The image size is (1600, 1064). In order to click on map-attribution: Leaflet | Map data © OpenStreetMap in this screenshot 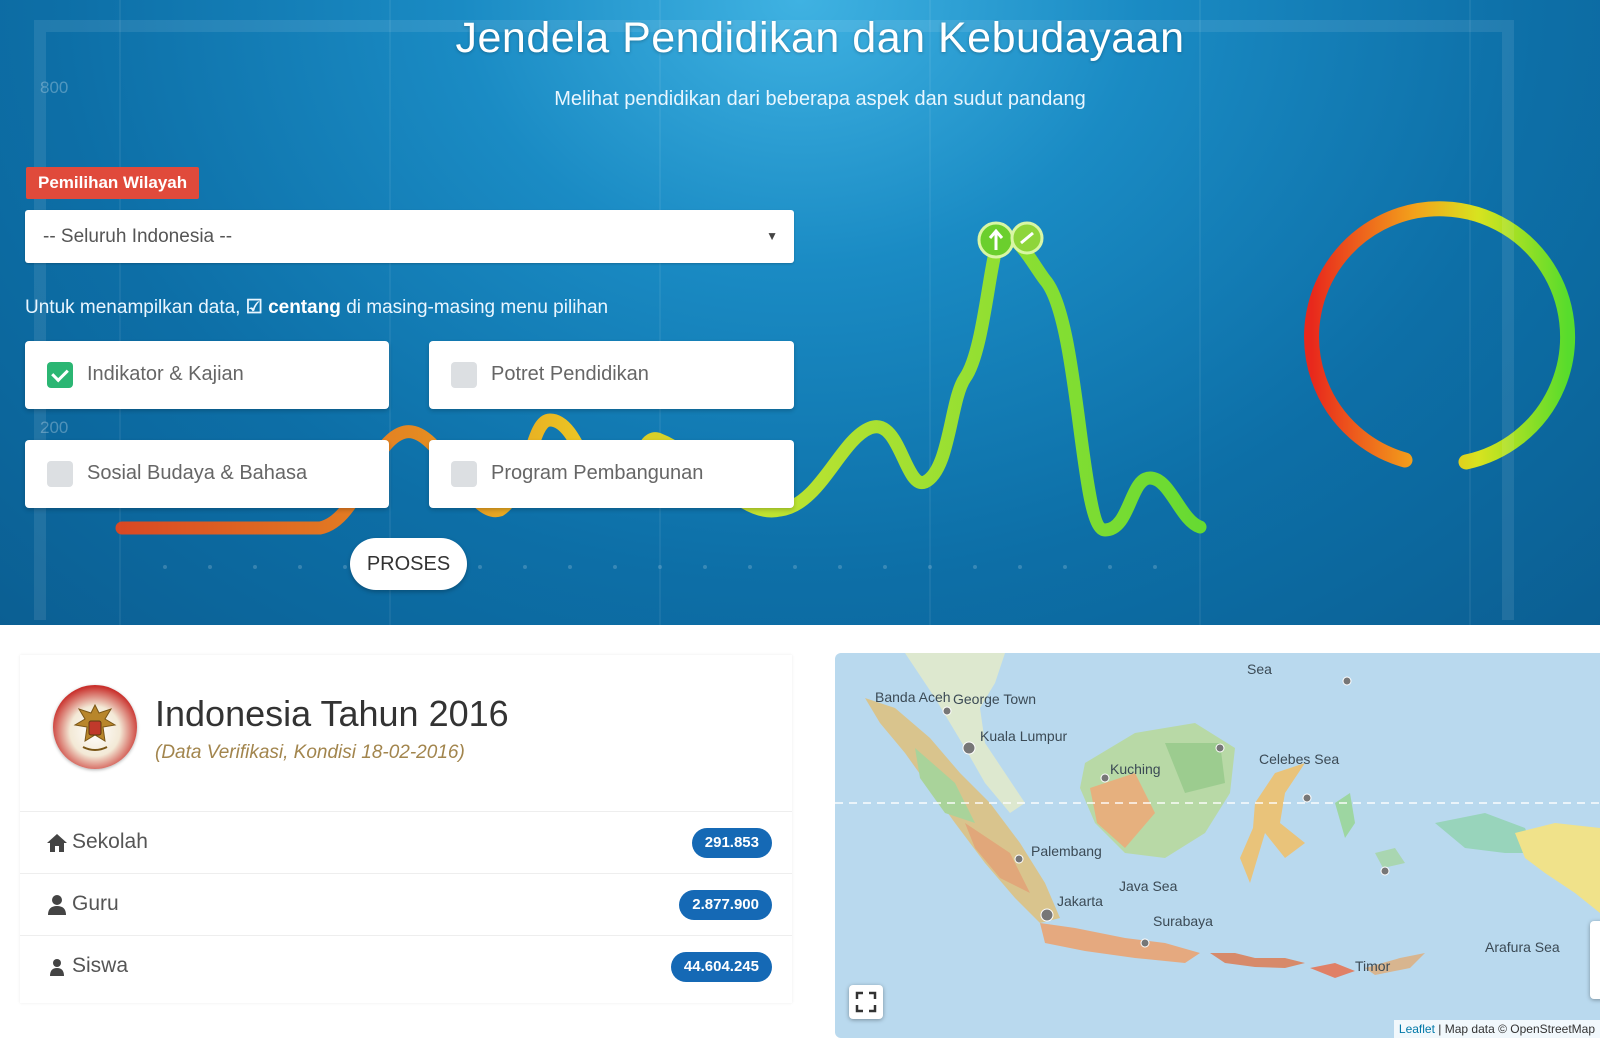, I will do `click(1496, 1029)`.